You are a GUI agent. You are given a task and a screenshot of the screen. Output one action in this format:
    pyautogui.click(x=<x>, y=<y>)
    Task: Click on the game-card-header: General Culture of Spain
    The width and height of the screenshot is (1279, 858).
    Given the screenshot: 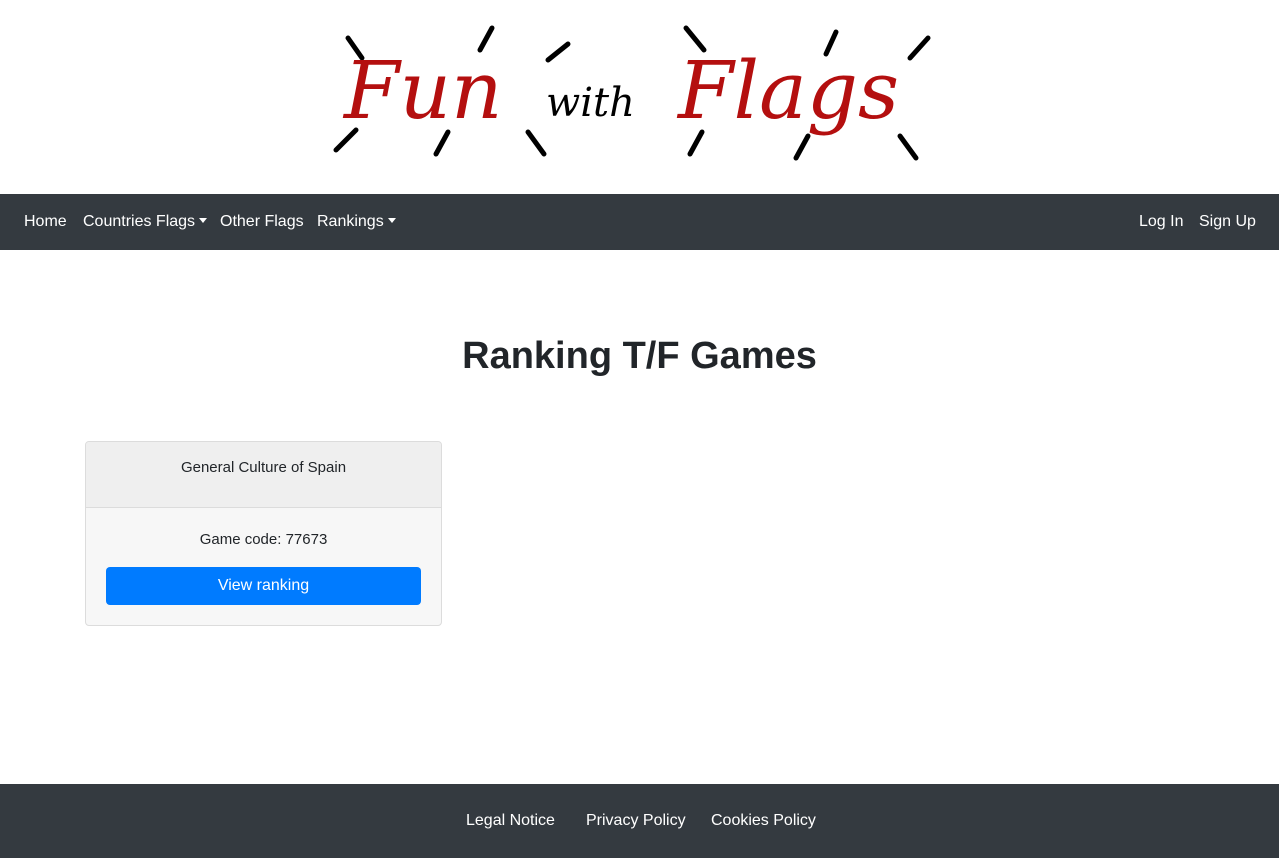 What is the action you would take?
    pyautogui.click(x=263, y=475)
    